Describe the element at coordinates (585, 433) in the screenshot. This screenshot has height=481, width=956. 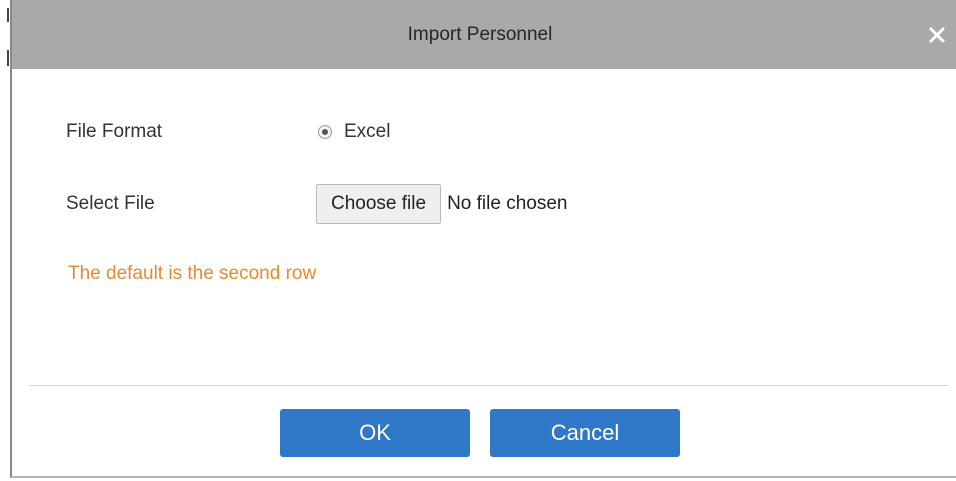
I see `cancel-button: Cancel` at that location.